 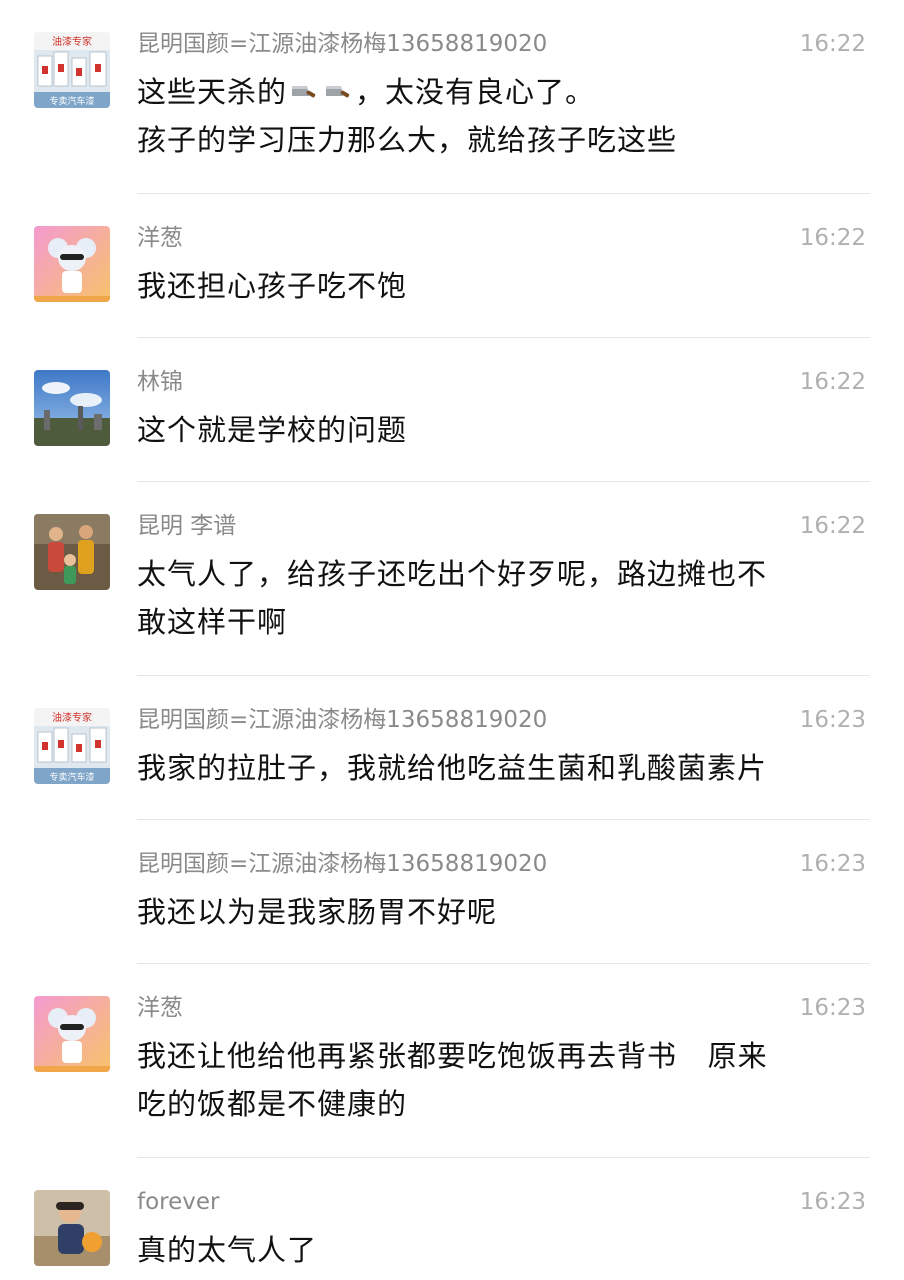 What do you see at coordinates (502, 1250) in the screenshot?
I see `message-text: 真的太气人了` at bounding box center [502, 1250].